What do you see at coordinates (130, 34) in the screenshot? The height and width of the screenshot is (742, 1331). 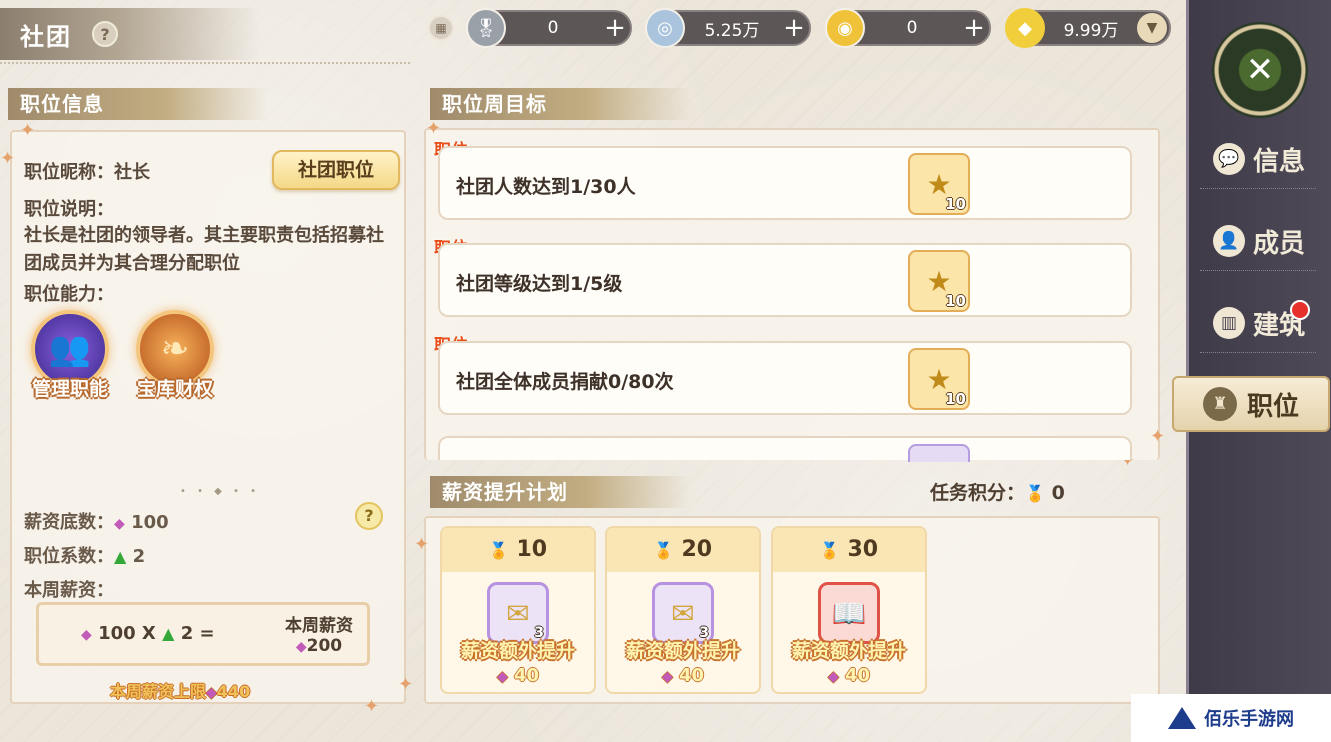 I see `page-header: 社团 ?` at bounding box center [130, 34].